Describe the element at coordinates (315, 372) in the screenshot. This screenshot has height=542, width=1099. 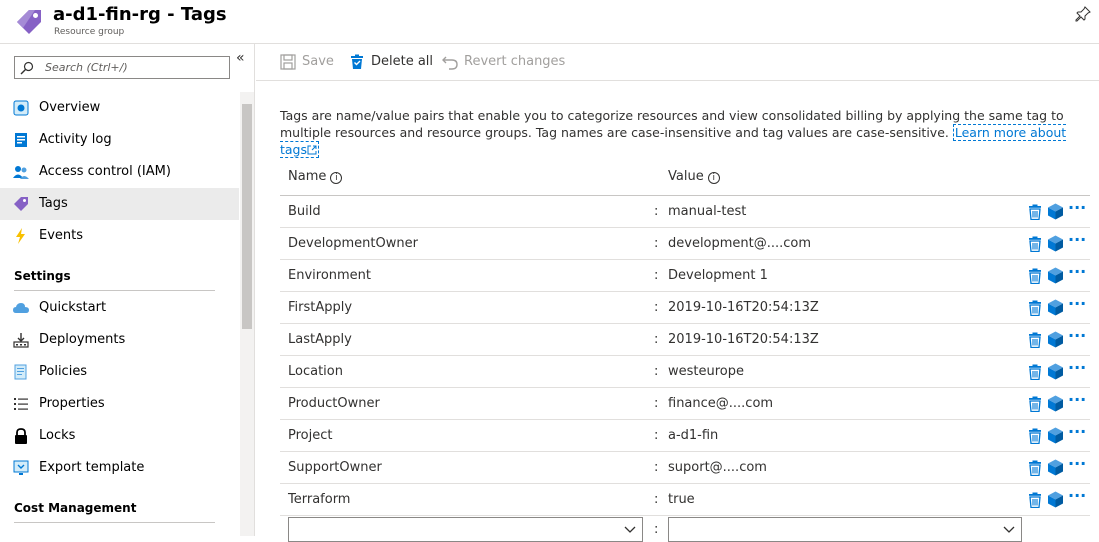
I see `tag-name: Location` at that location.